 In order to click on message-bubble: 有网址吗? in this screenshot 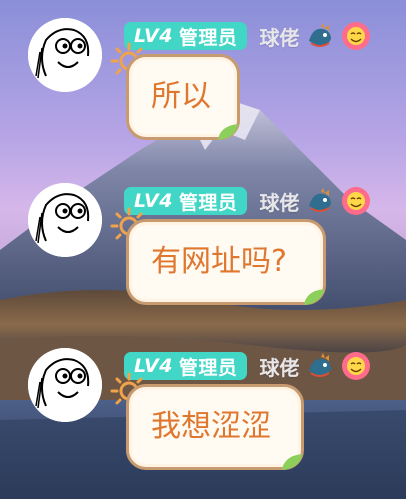, I will do `click(226, 262)`.